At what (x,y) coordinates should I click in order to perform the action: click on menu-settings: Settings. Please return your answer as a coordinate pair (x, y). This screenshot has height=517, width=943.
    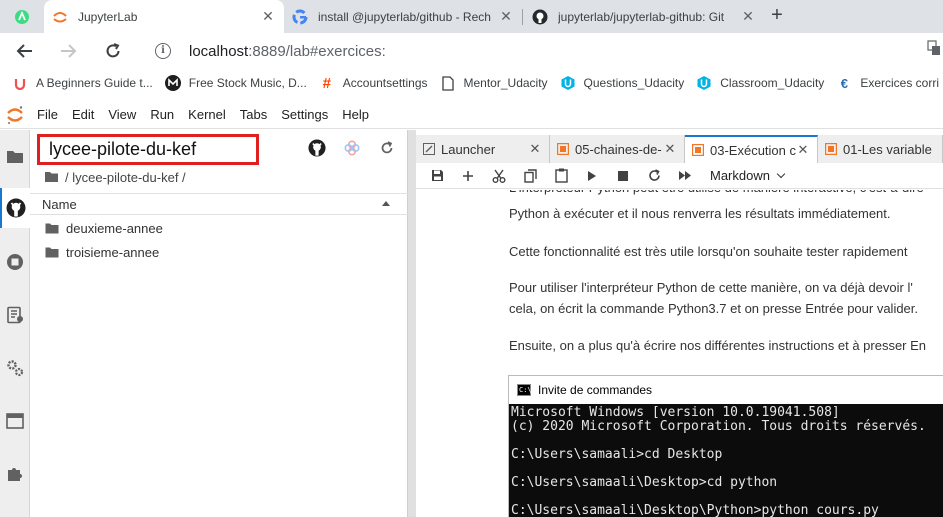
    Looking at the image, I should click on (304, 114).